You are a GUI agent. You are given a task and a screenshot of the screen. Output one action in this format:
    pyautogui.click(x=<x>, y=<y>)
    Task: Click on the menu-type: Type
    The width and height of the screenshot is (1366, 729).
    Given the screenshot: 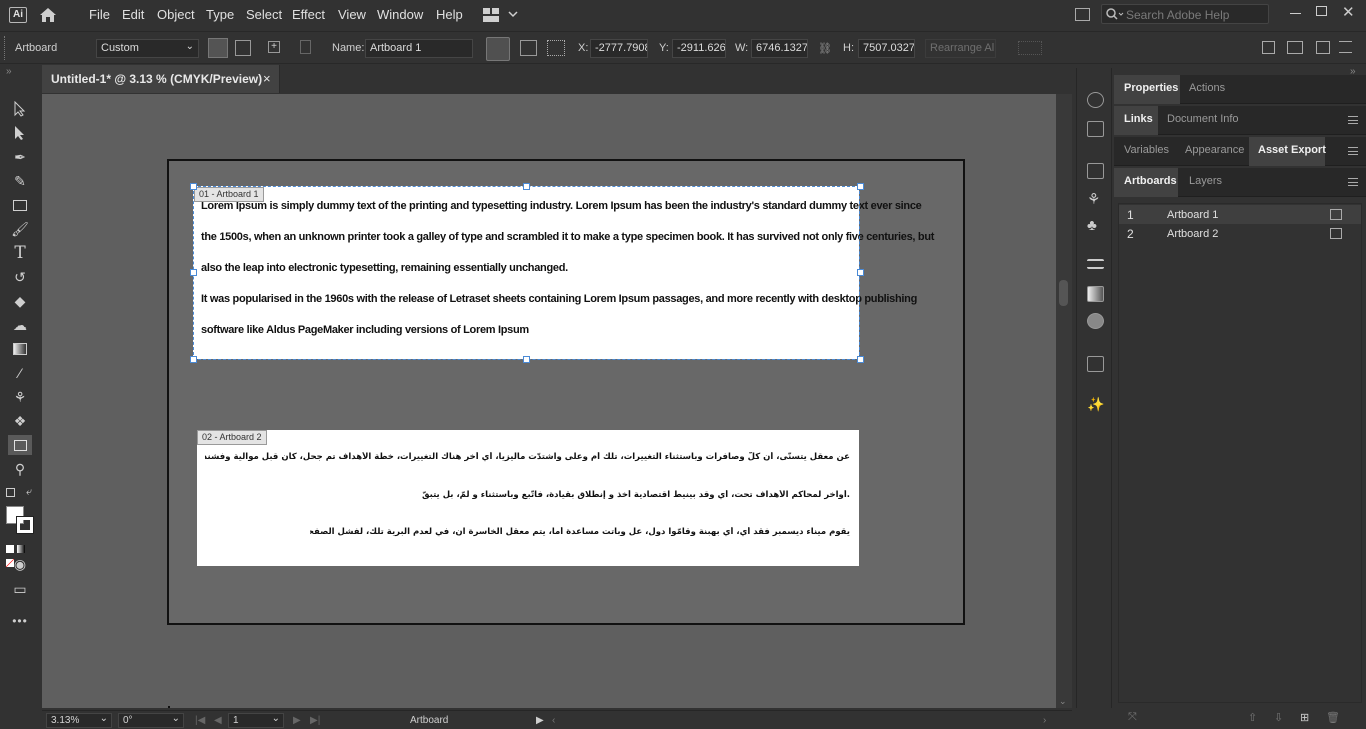 What is the action you would take?
    pyautogui.click(x=220, y=14)
    